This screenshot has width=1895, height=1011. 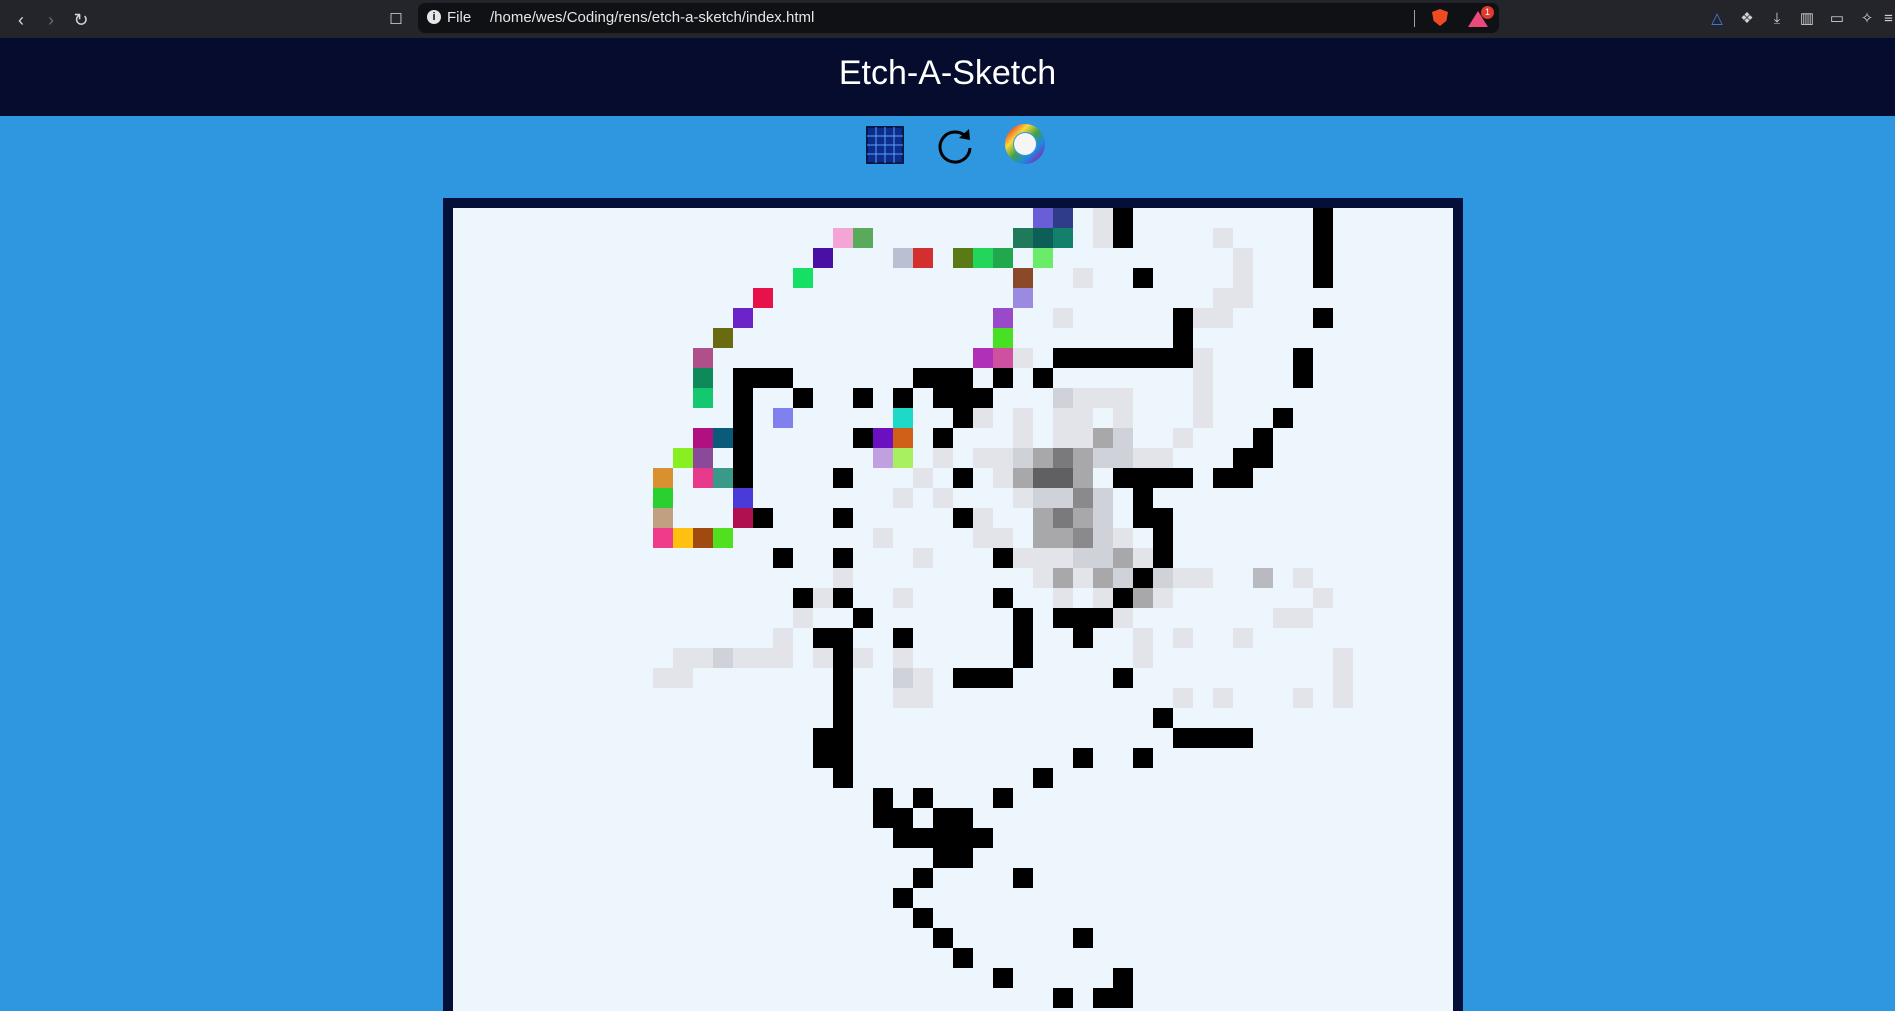 What do you see at coordinates (1867, 19) in the screenshot?
I see `leo-ai-icon: ✧` at bounding box center [1867, 19].